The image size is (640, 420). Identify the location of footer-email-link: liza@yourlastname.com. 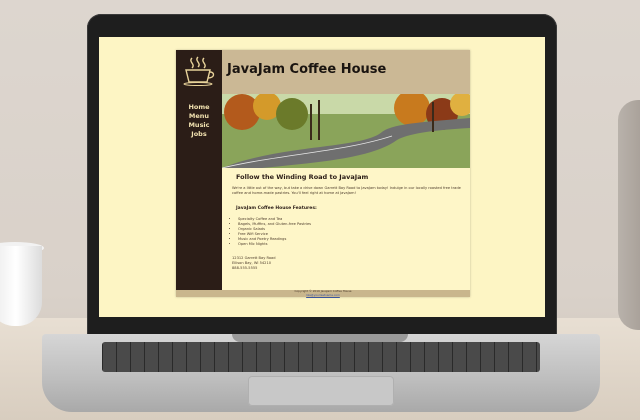
(323, 295).